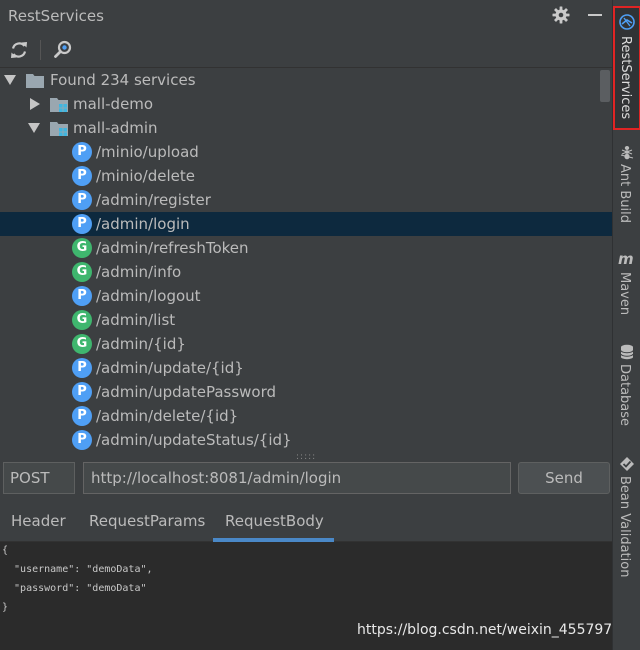 The height and width of the screenshot is (650, 640). Describe the element at coordinates (624, 527) in the screenshot. I see `side-tab-label: Bean Validation` at that location.